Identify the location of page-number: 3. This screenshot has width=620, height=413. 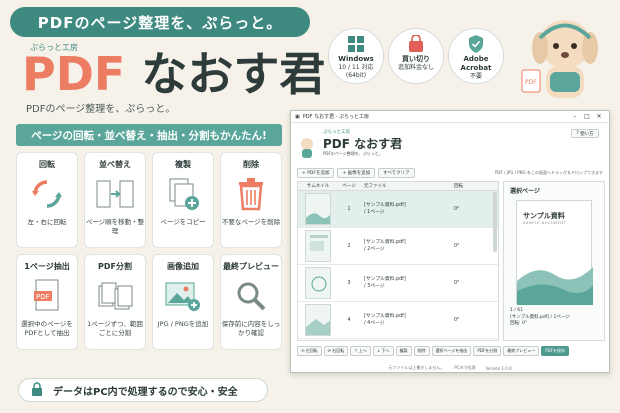
(349, 283).